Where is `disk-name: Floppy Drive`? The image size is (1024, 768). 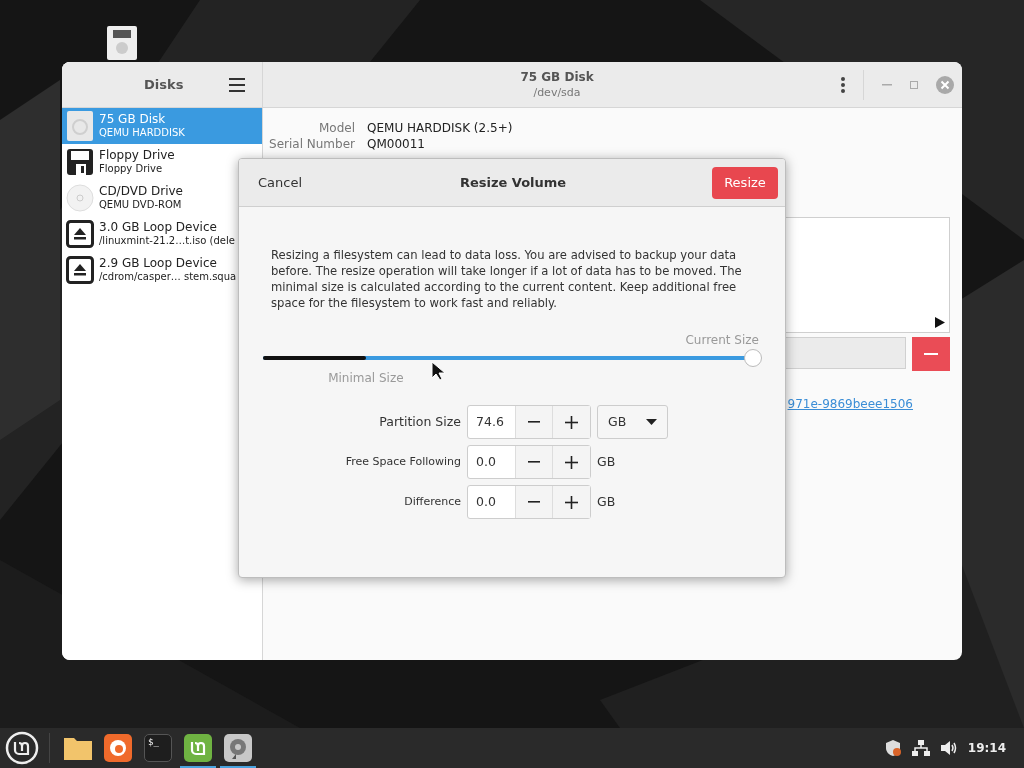 disk-name: Floppy Drive is located at coordinates (137, 155).